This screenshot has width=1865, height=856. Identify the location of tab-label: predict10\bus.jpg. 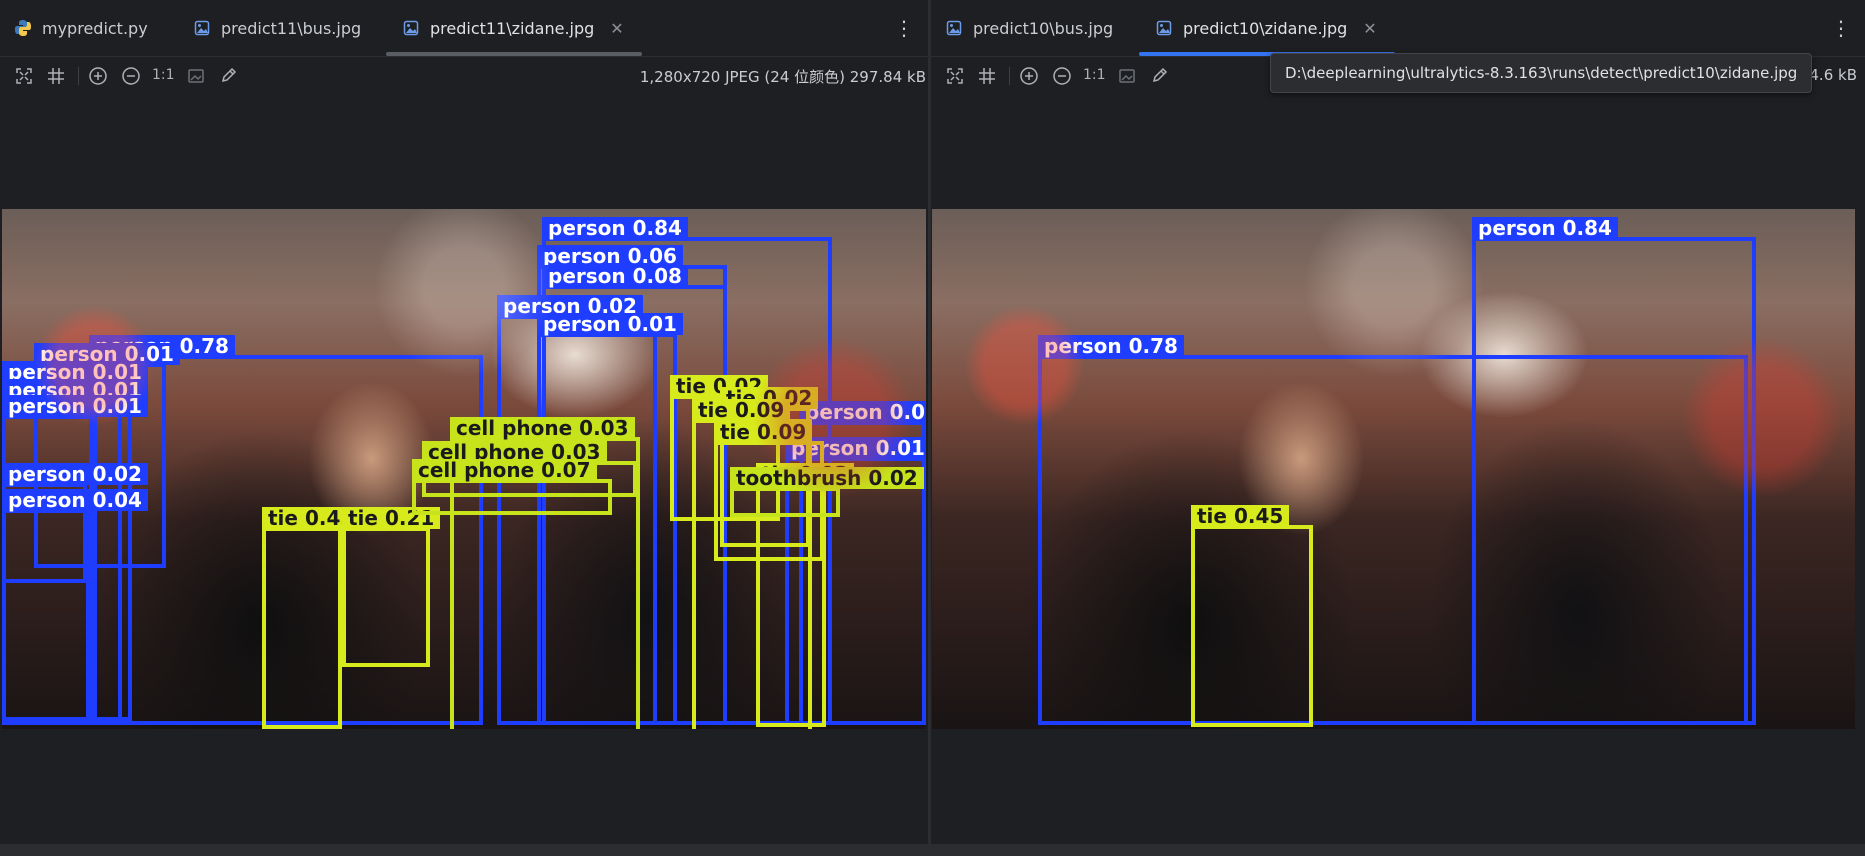
(1043, 28).